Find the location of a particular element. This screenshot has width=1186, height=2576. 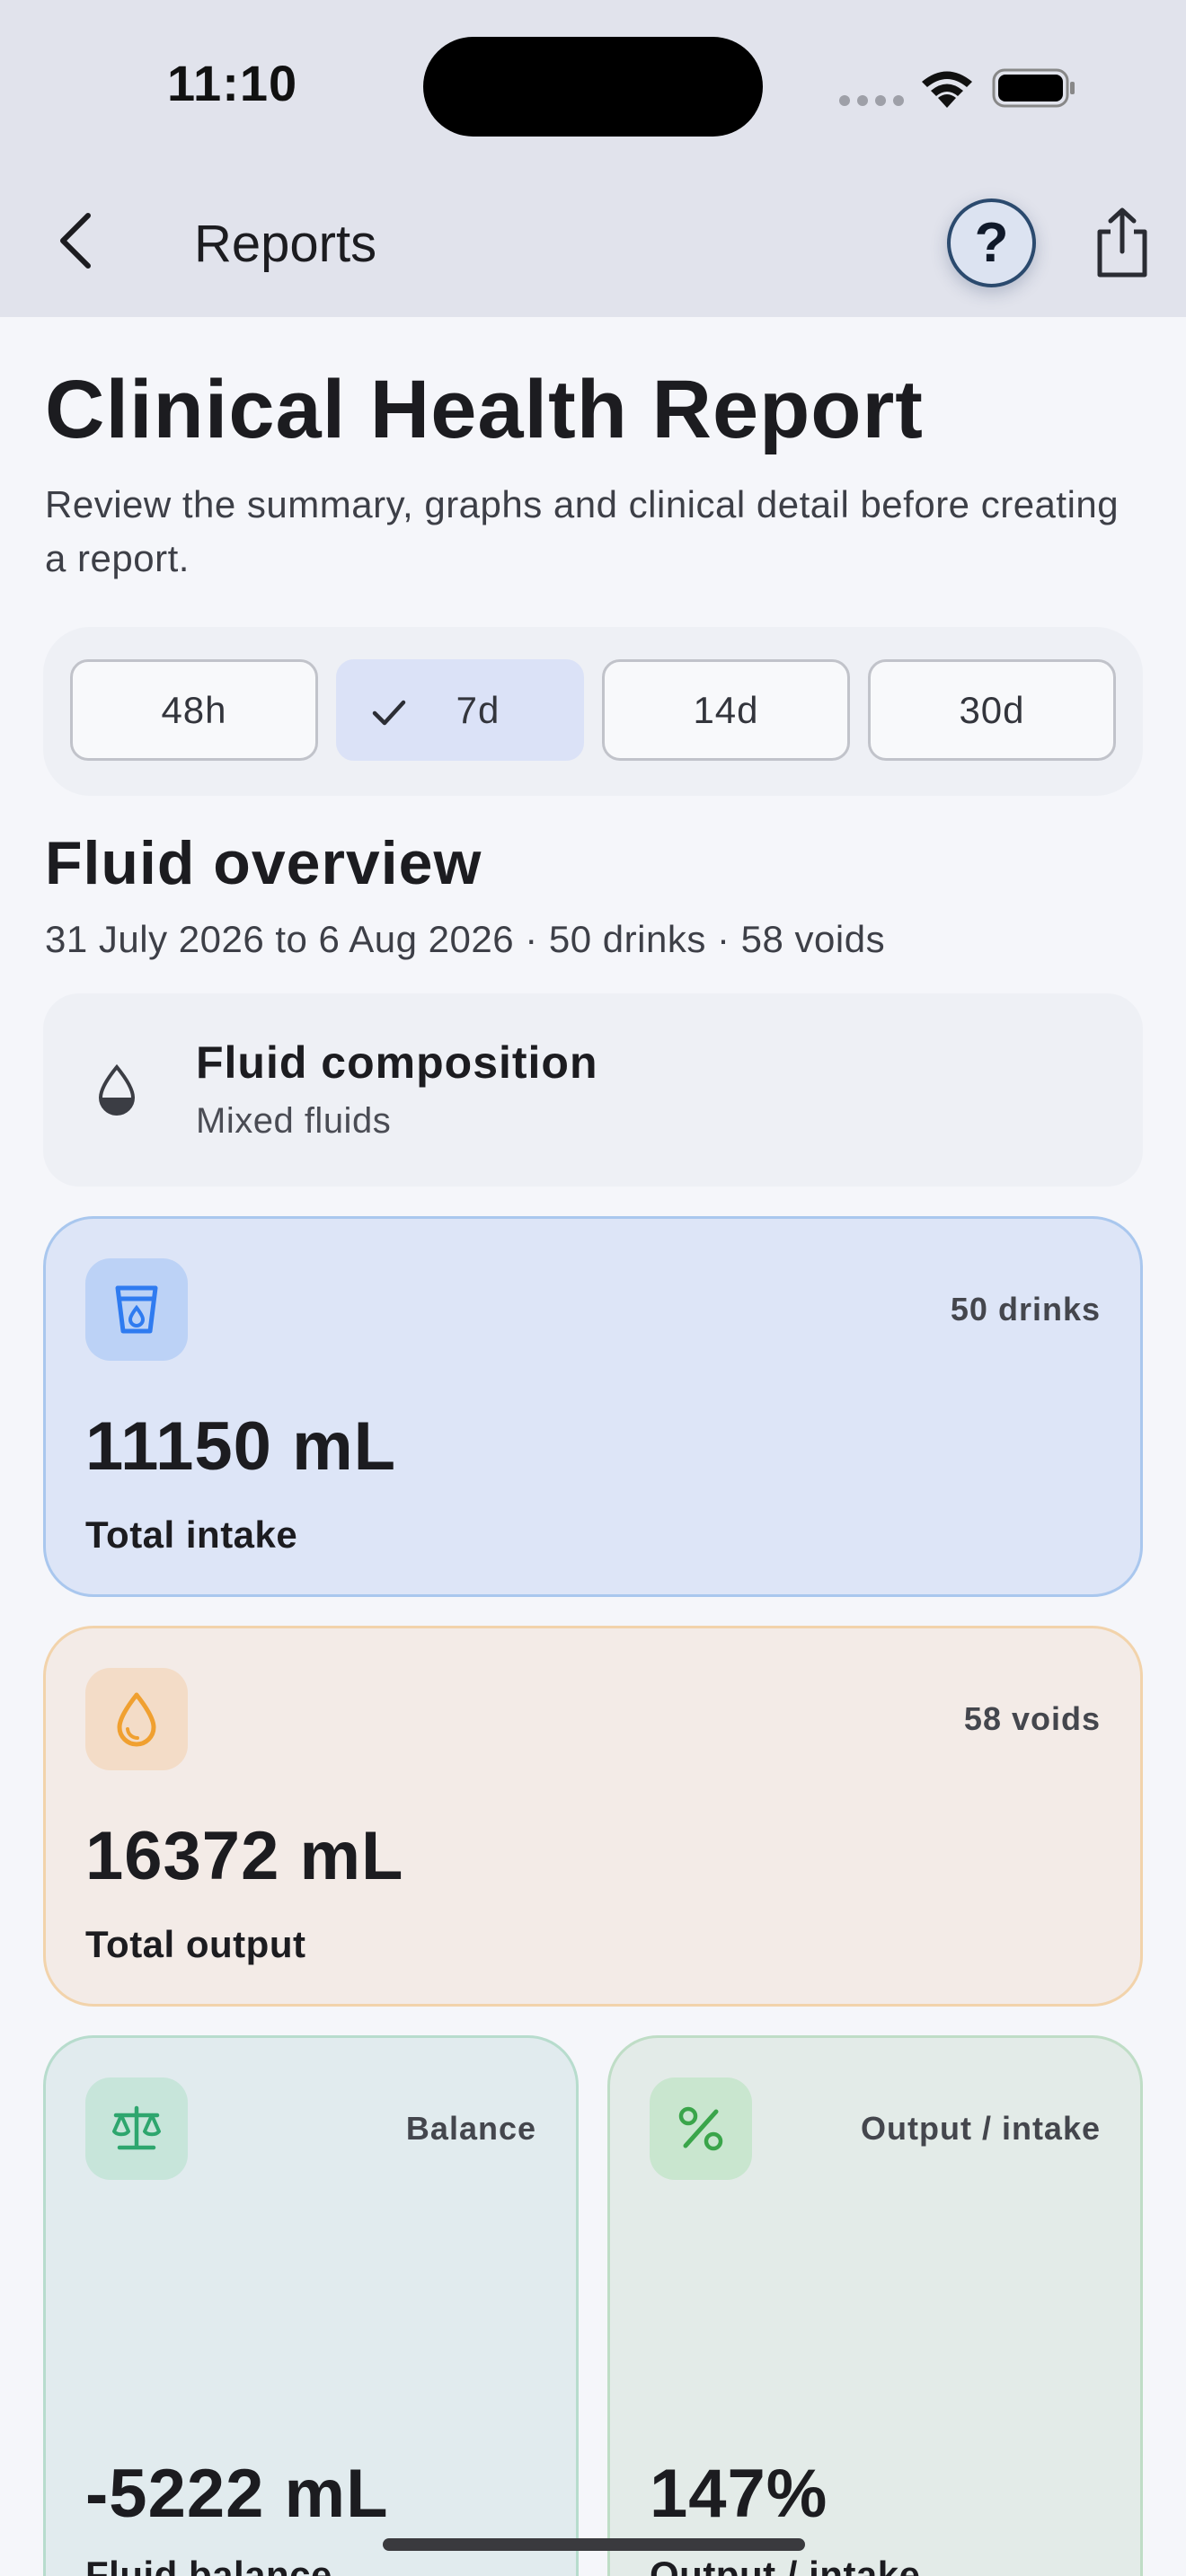

wifi-icon is located at coordinates (947, 89).